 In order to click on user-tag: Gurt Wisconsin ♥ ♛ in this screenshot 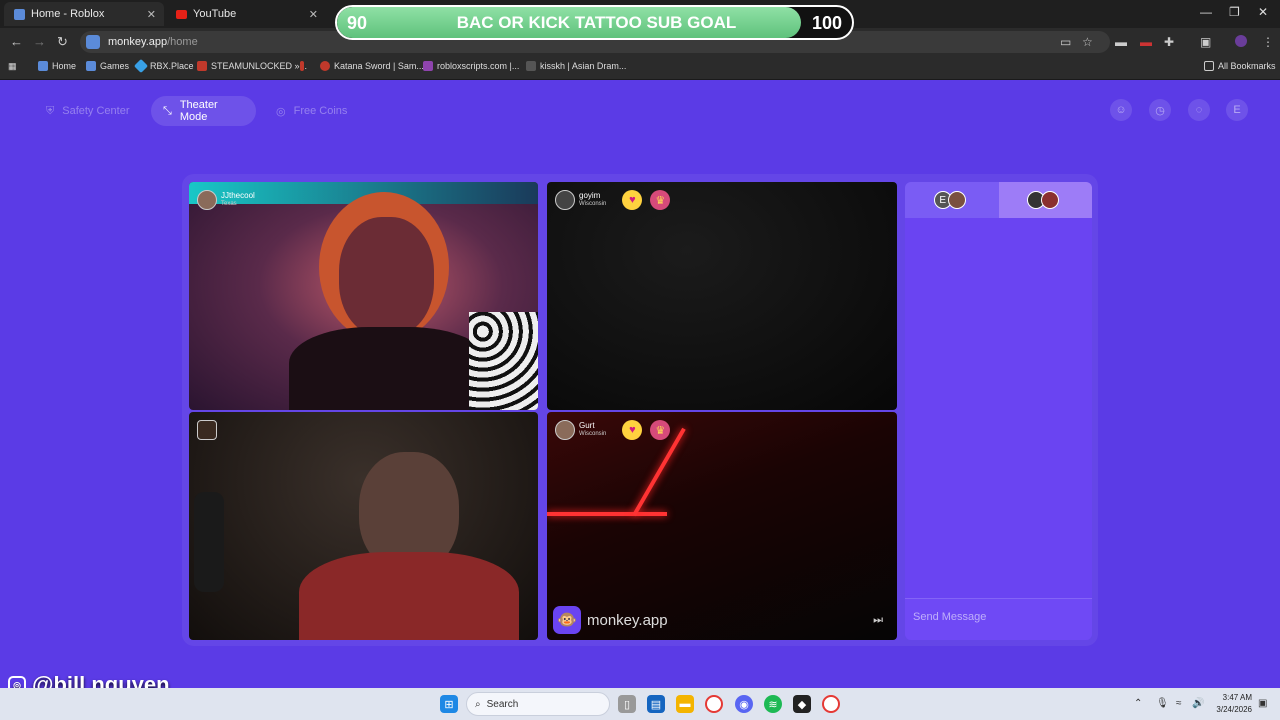, I will do `click(613, 430)`.